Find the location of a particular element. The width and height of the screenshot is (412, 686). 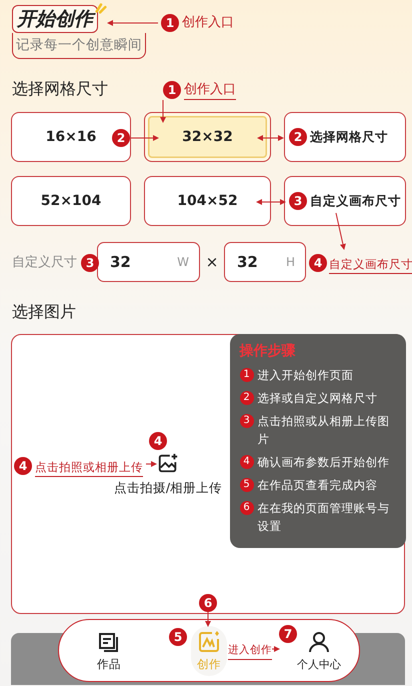

step-number: 4 is located at coordinates (247, 461).